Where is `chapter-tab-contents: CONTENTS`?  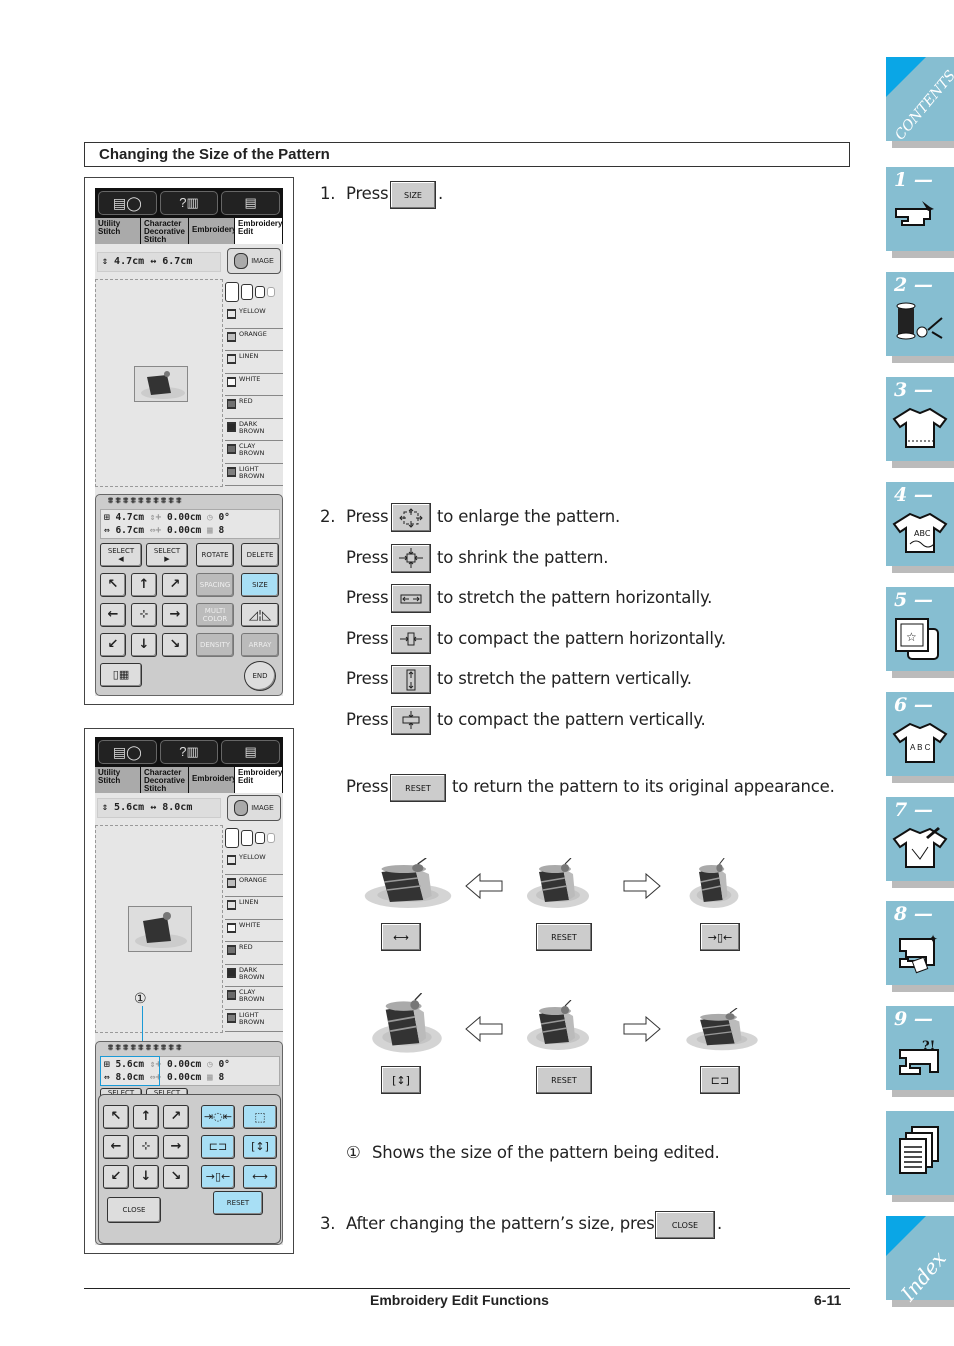
chapter-tab-contents: CONTENTS is located at coordinates (920, 102).